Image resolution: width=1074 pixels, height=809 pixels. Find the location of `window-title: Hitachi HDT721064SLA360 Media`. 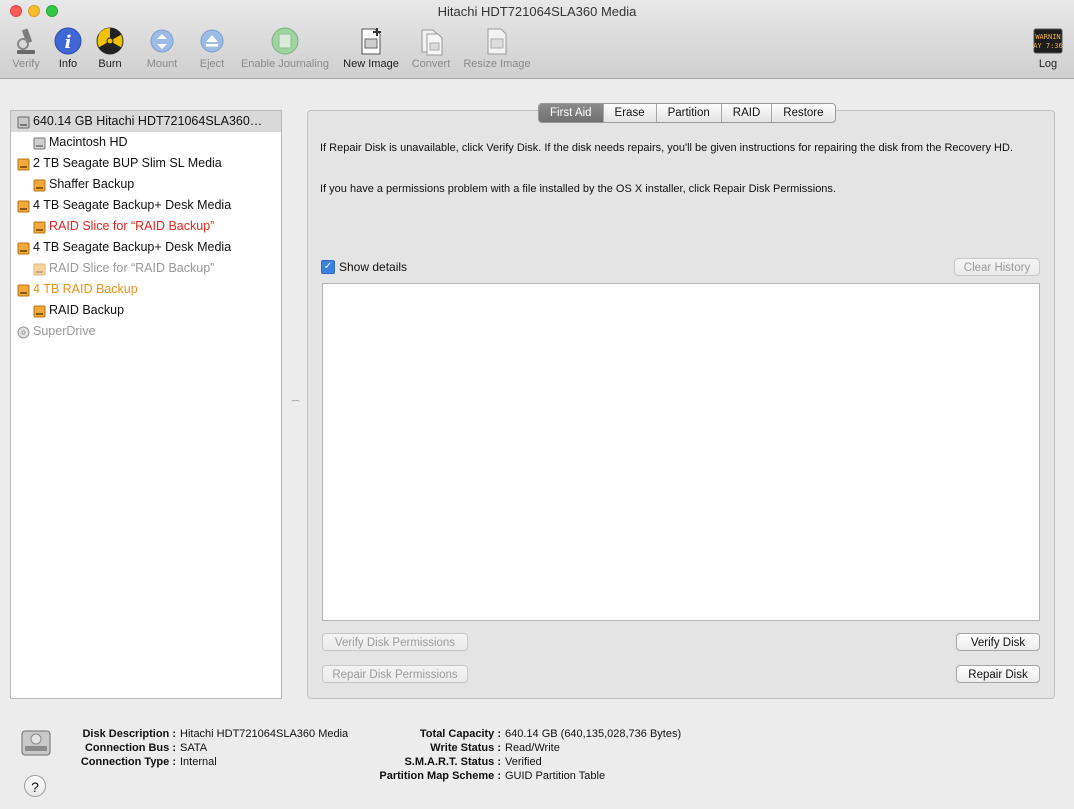

window-title: Hitachi HDT721064SLA360 Media is located at coordinates (537, 11).